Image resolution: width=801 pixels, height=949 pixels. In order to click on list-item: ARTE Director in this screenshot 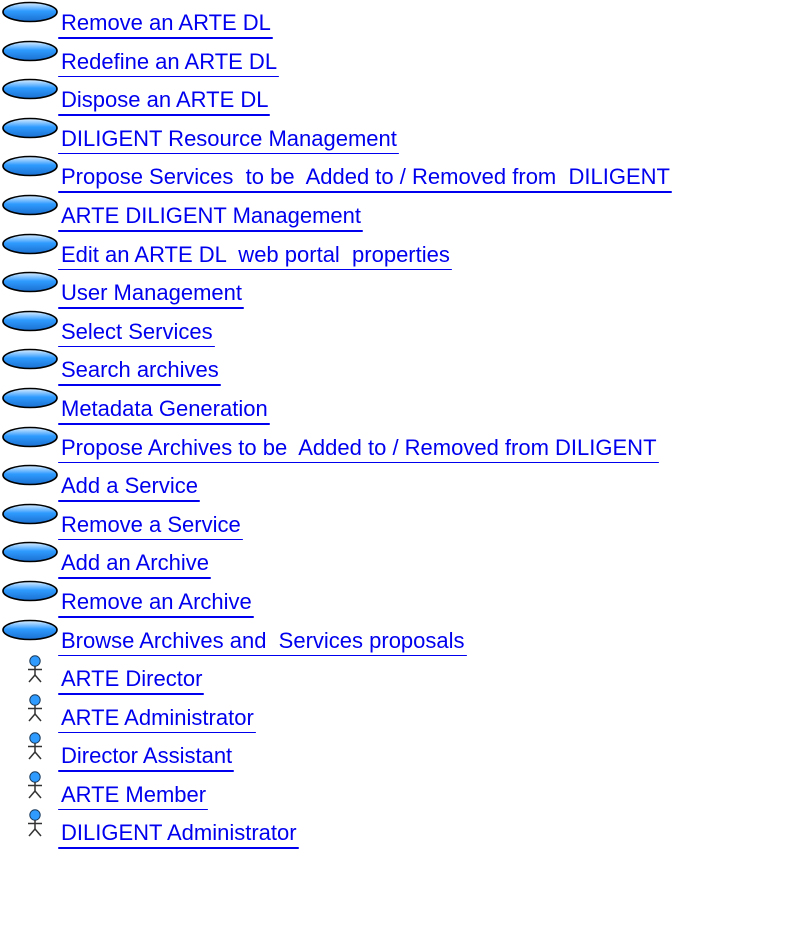, I will do `click(400, 675)`.